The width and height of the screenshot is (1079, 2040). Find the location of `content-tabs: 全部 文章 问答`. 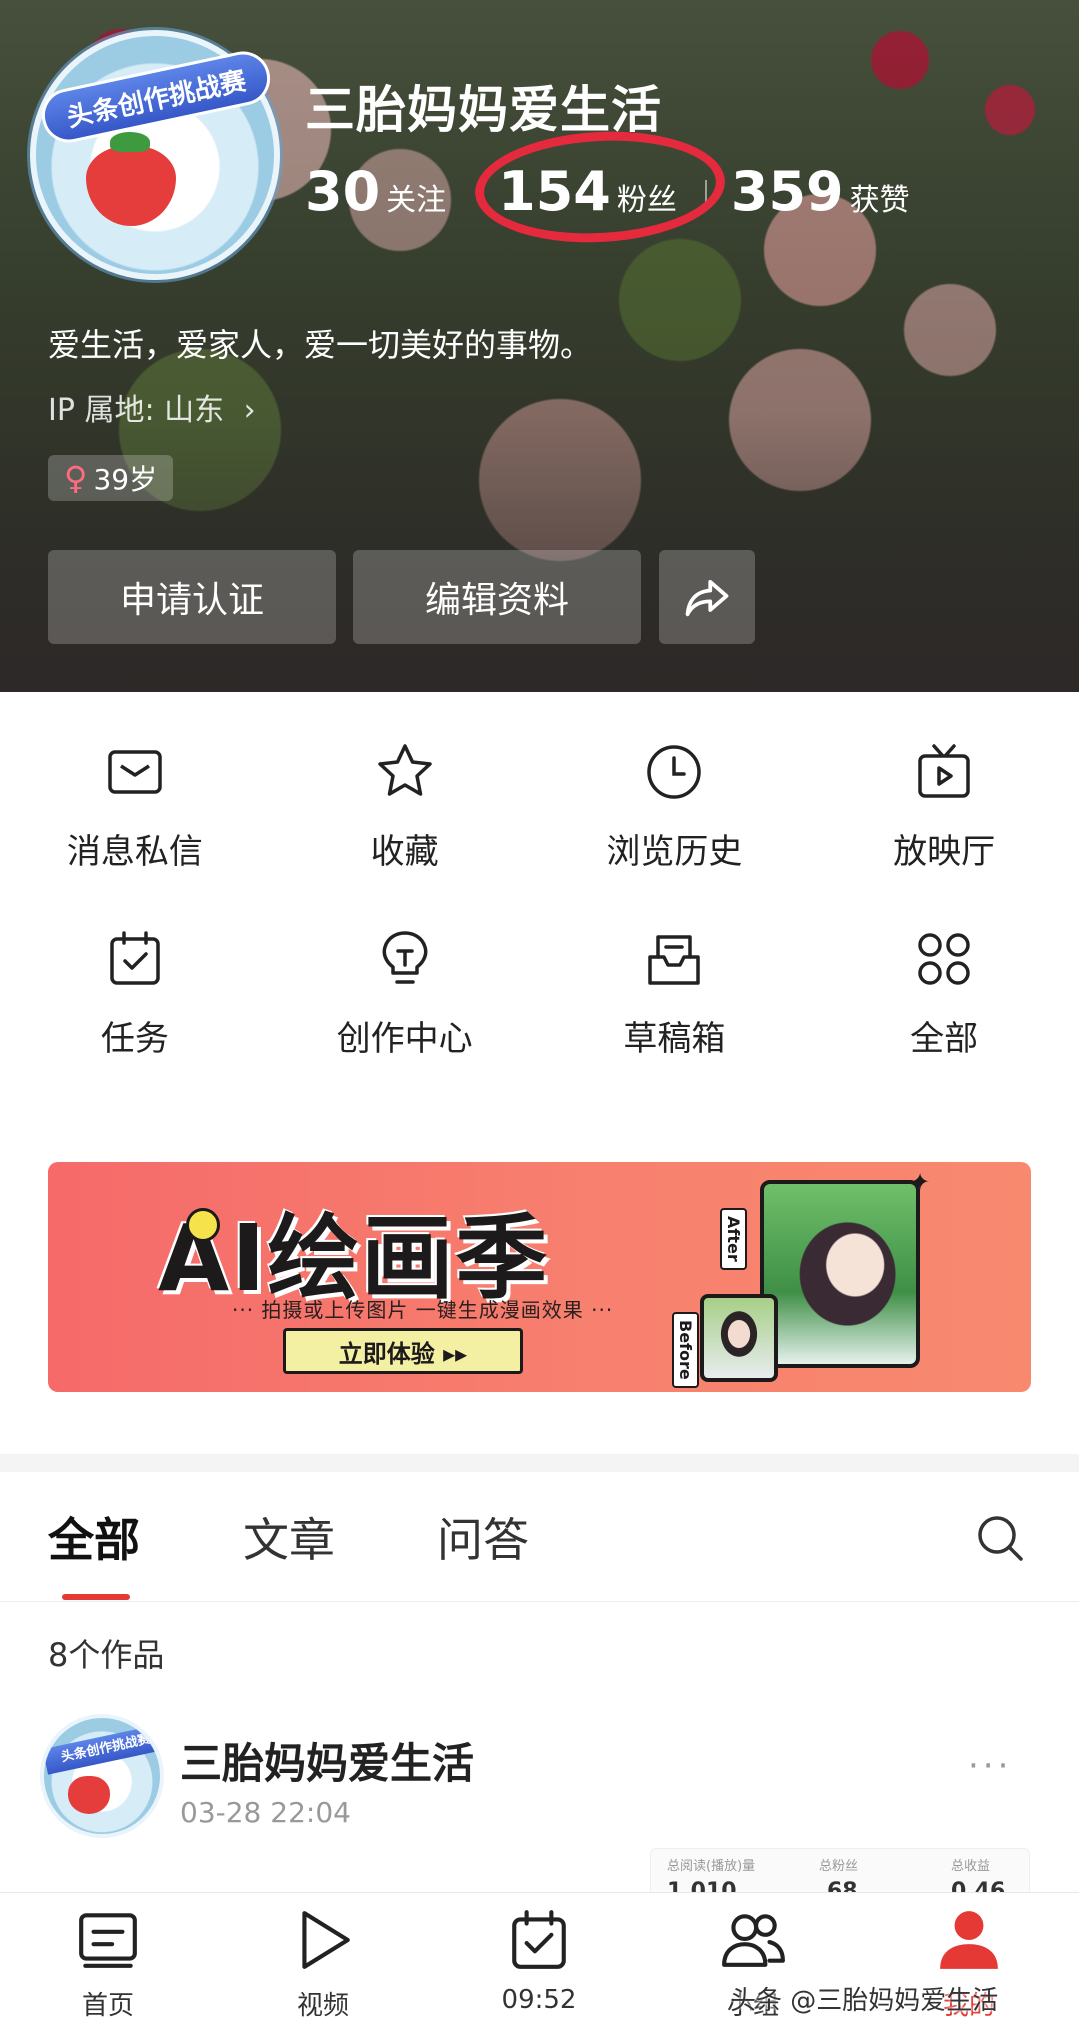

content-tabs: 全部 文章 问答 is located at coordinates (539, 1537).